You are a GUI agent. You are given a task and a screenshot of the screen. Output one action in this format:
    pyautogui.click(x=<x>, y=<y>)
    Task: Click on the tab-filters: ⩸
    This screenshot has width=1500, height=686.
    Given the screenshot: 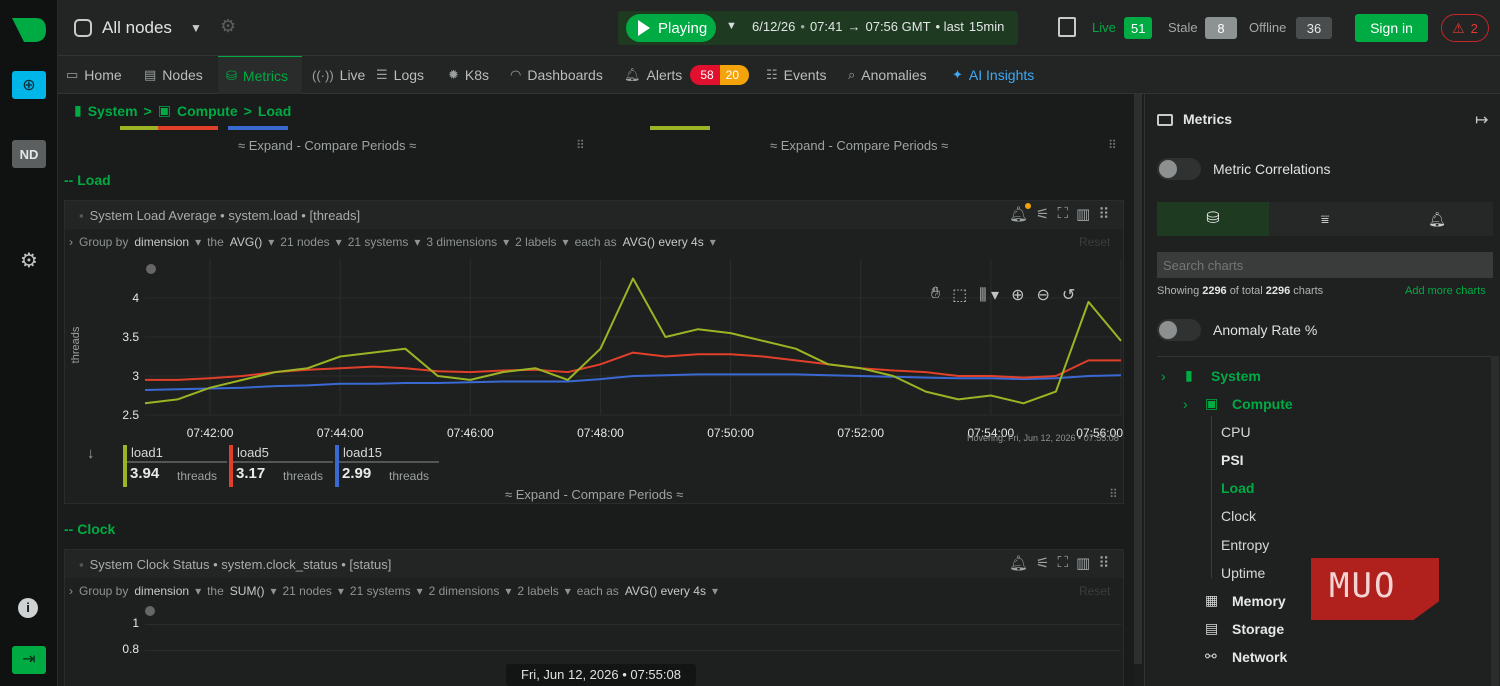 What is the action you would take?
    pyautogui.click(x=1325, y=219)
    